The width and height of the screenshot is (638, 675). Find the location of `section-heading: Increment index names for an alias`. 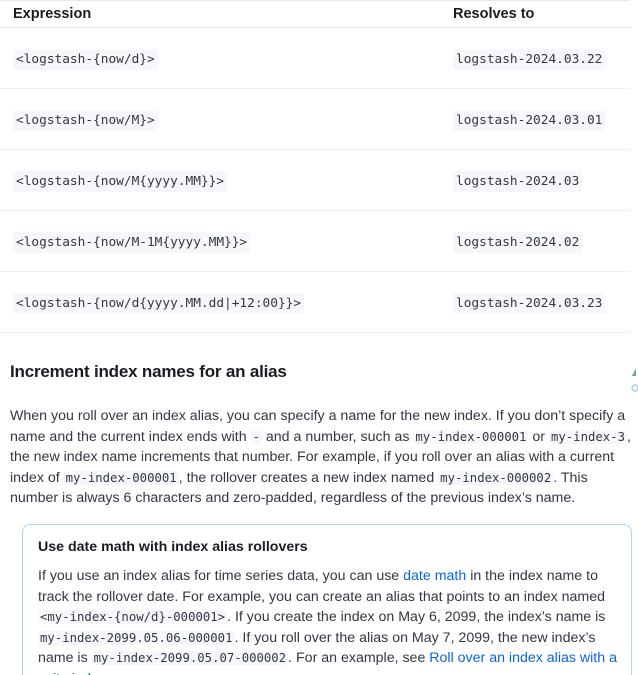

section-heading: Increment index names for an alias is located at coordinates (148, 371).